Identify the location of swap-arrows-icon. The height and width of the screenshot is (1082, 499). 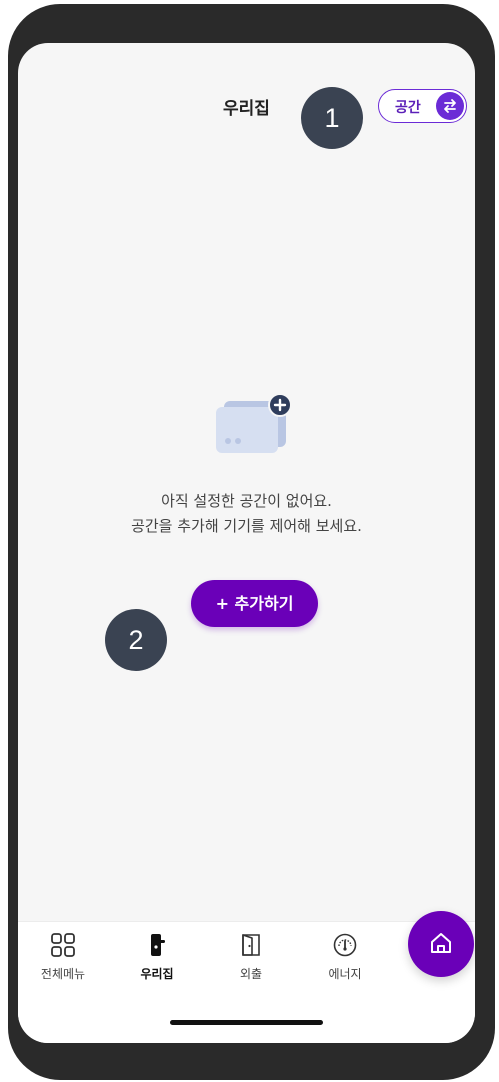
(450, 106).